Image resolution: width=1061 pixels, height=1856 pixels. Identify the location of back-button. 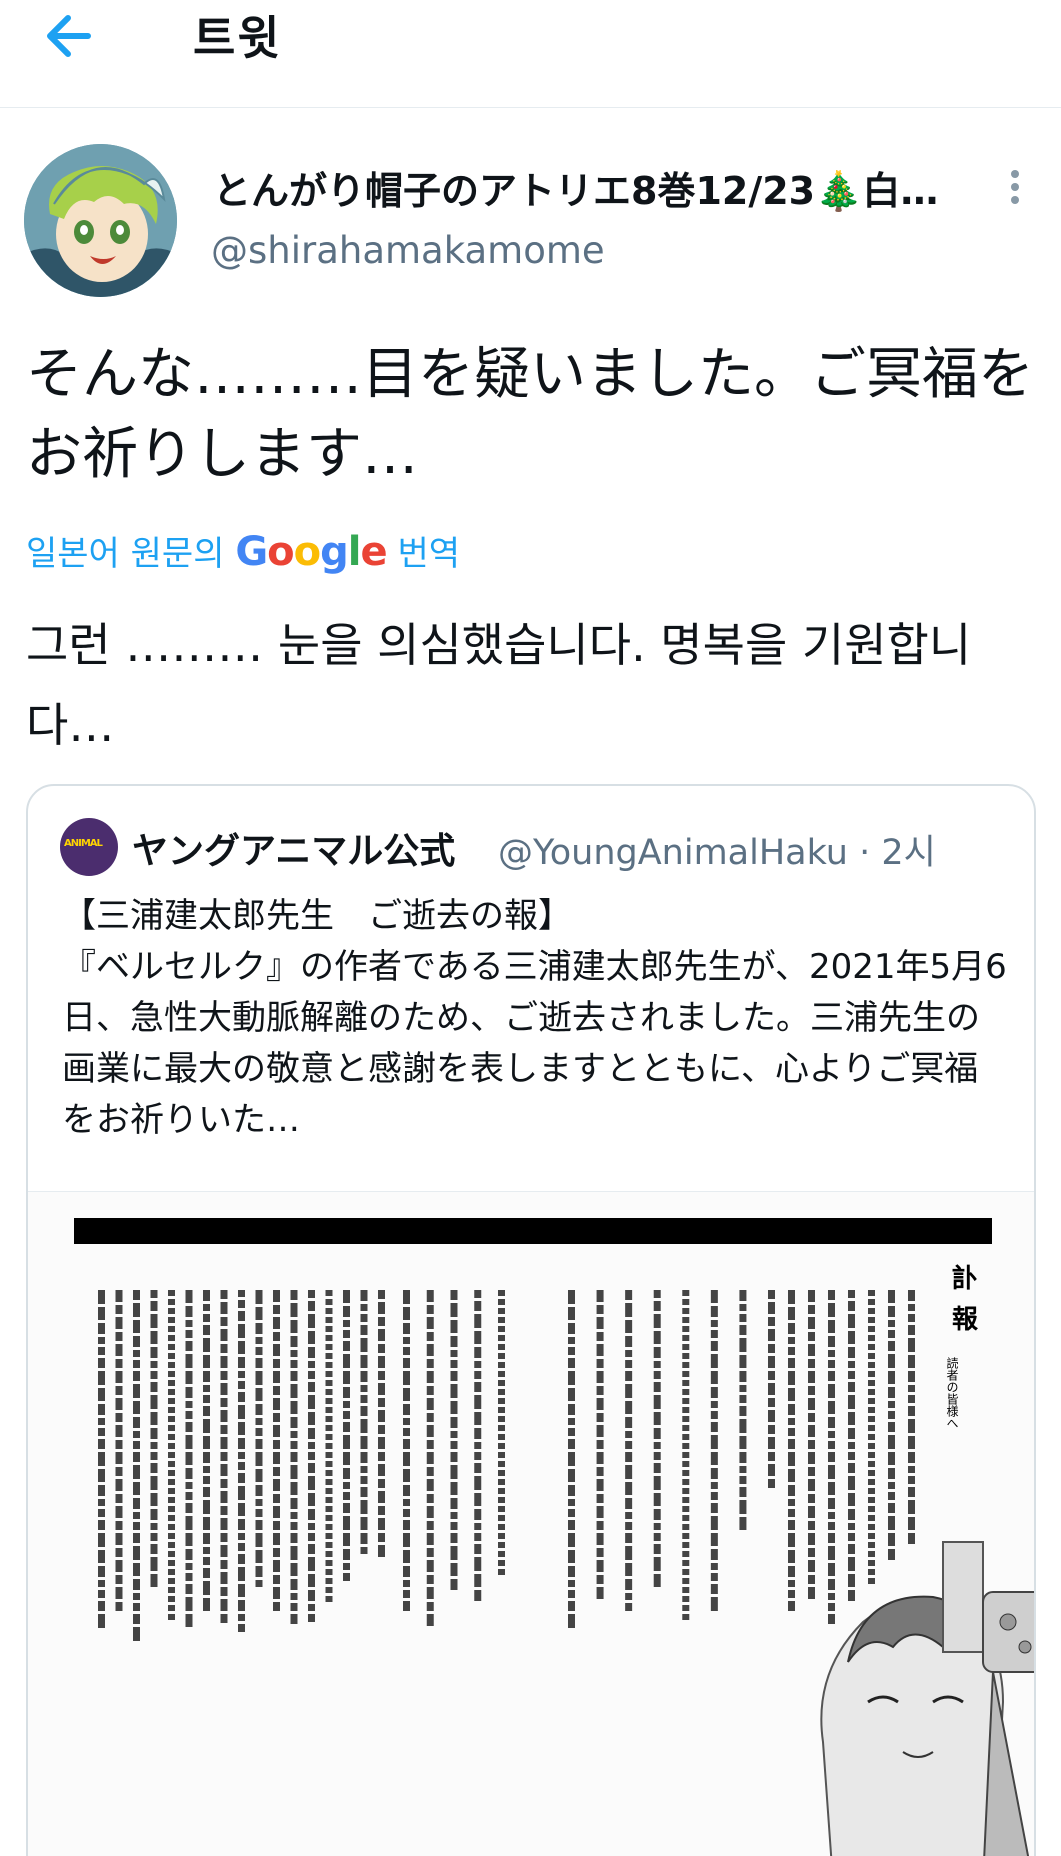
(70, 36).